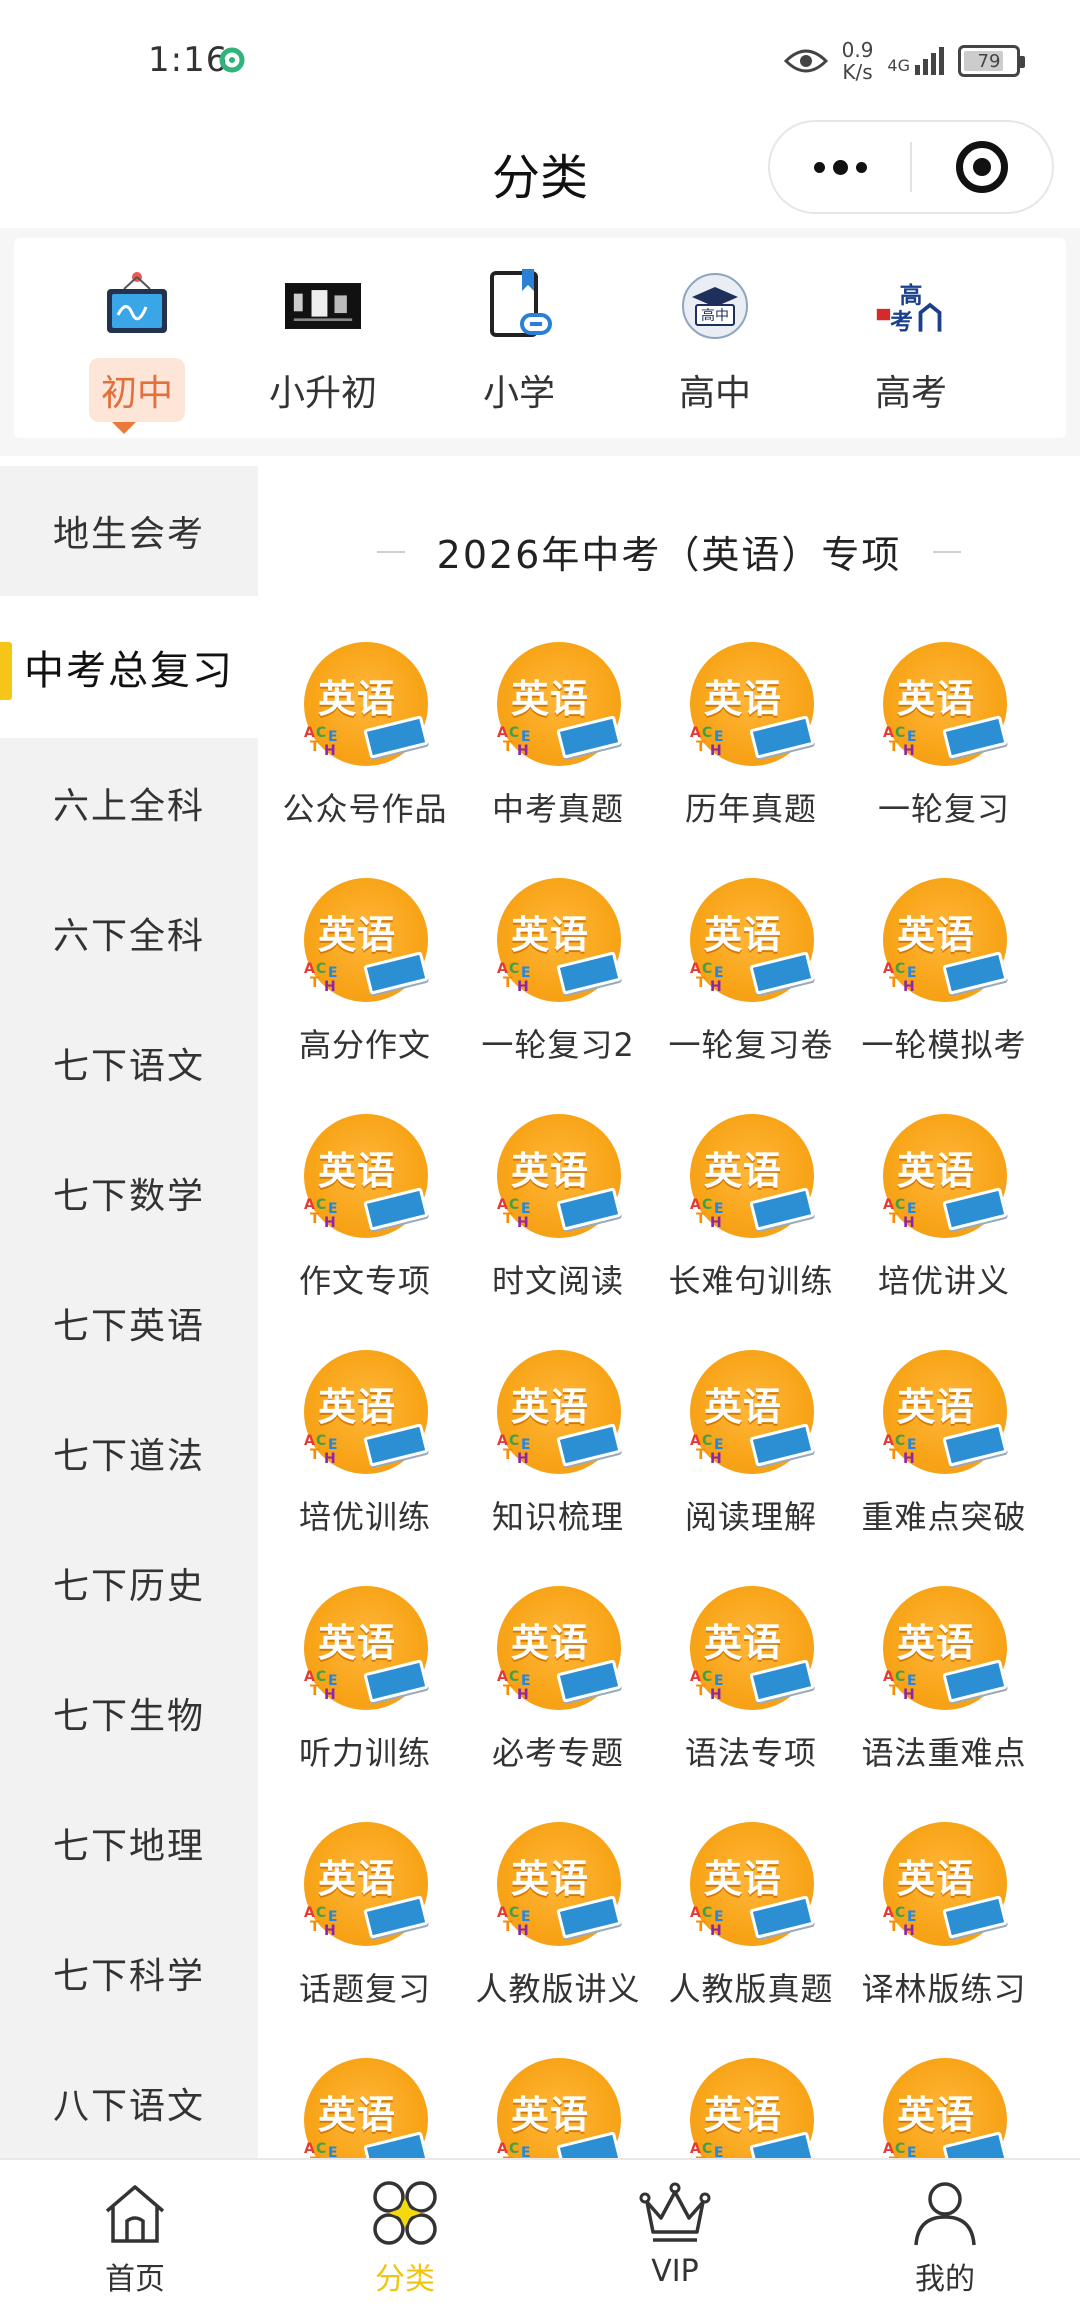 Image resolution: width=1080 pixels, height=2310 pixels. Describe the element at coordinates (911, 306) in the screenshot. I see `gaokao-logo-icon: 高 考` at that location.